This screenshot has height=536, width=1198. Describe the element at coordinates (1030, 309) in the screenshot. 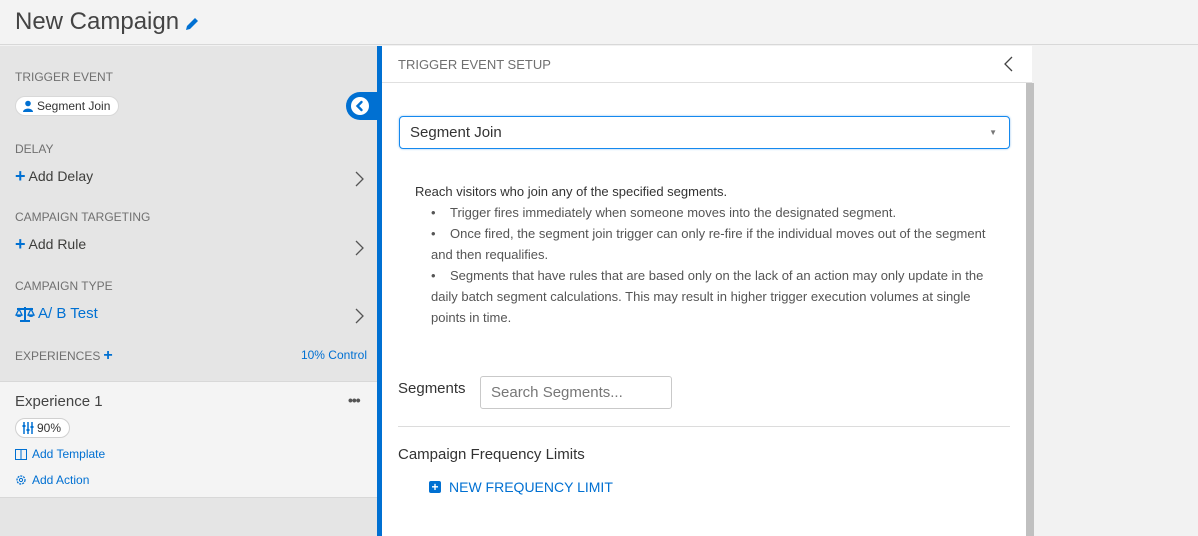

I see `scrollbar` at that location.